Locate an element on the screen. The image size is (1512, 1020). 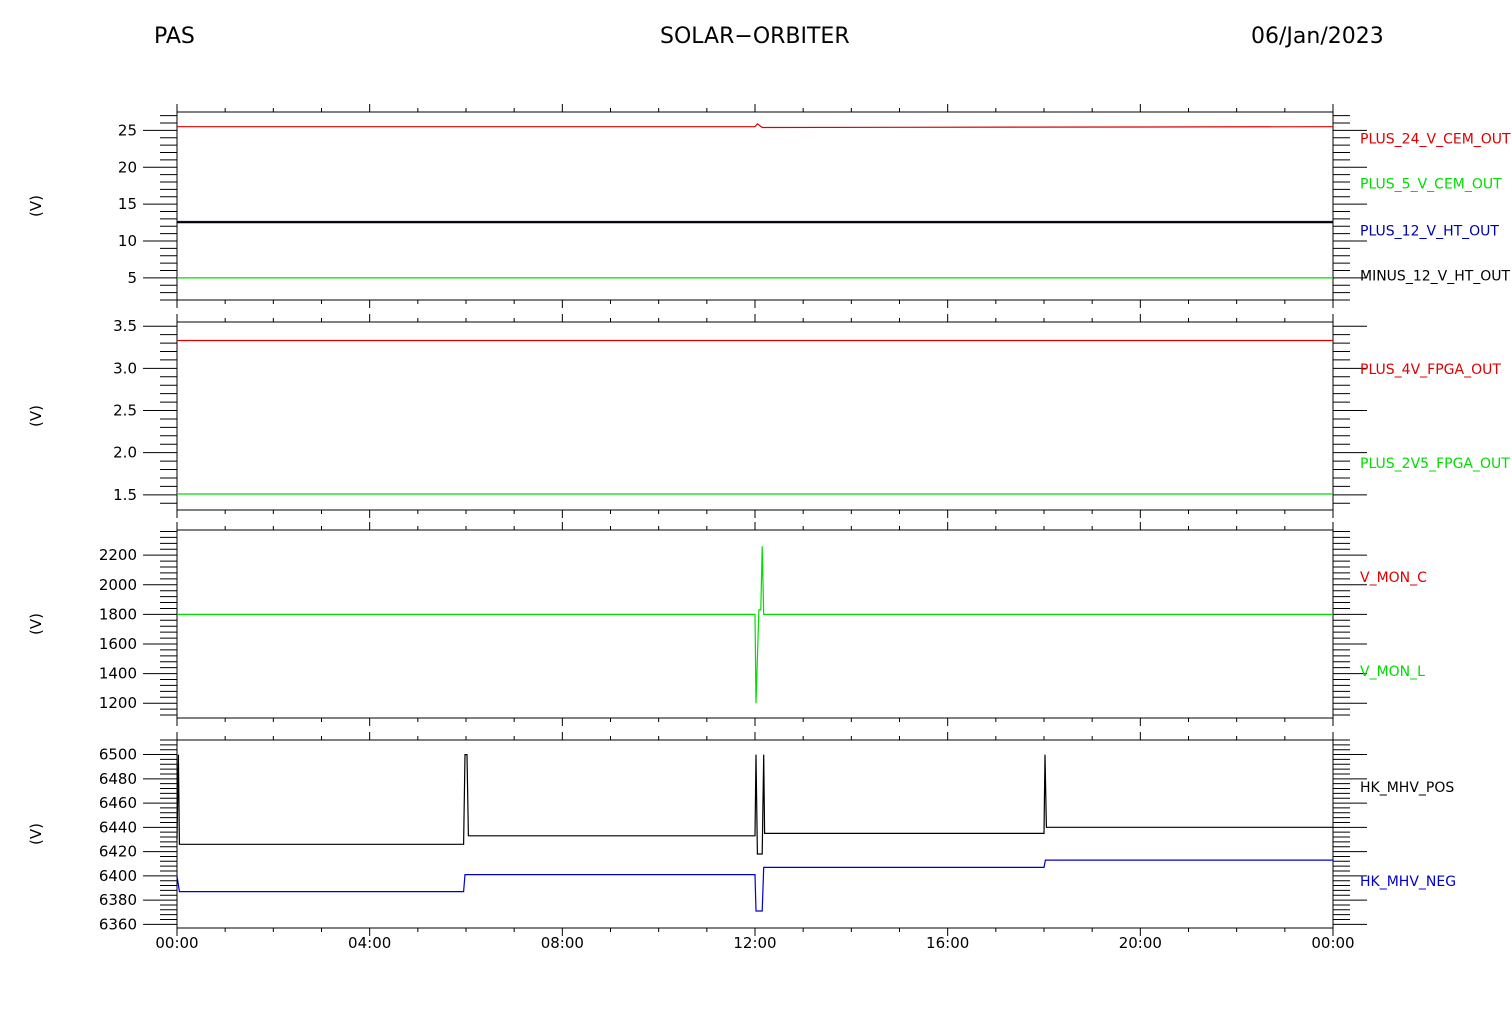
legend-entry: HK_MHV_NEG is located at coordinates (1408, 882).